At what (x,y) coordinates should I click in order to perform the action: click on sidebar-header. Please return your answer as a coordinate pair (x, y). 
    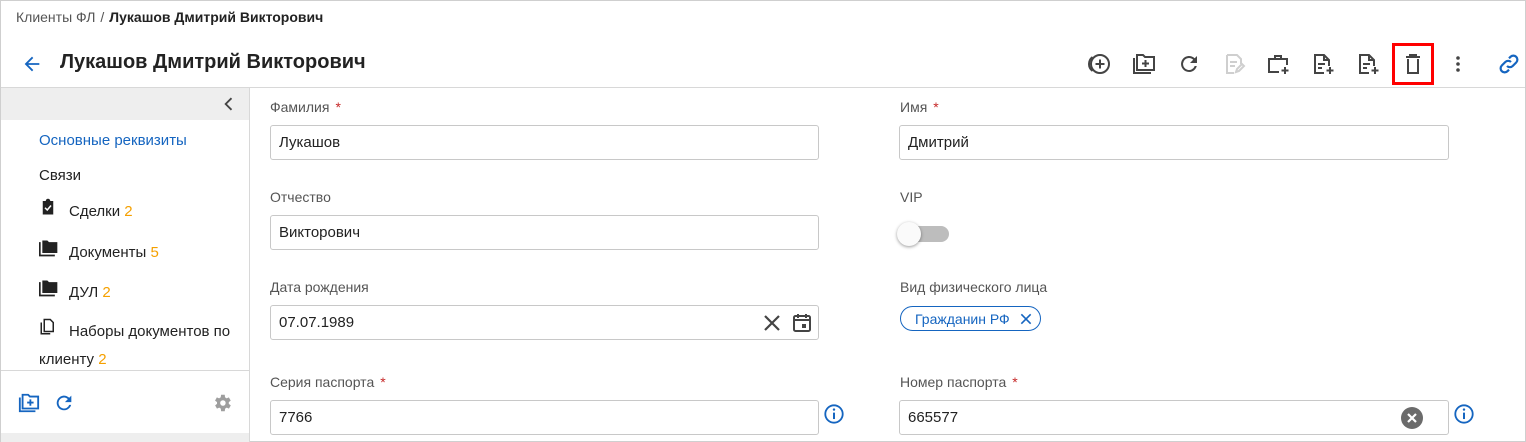
    Looking at the image, I should click on (125, 104).